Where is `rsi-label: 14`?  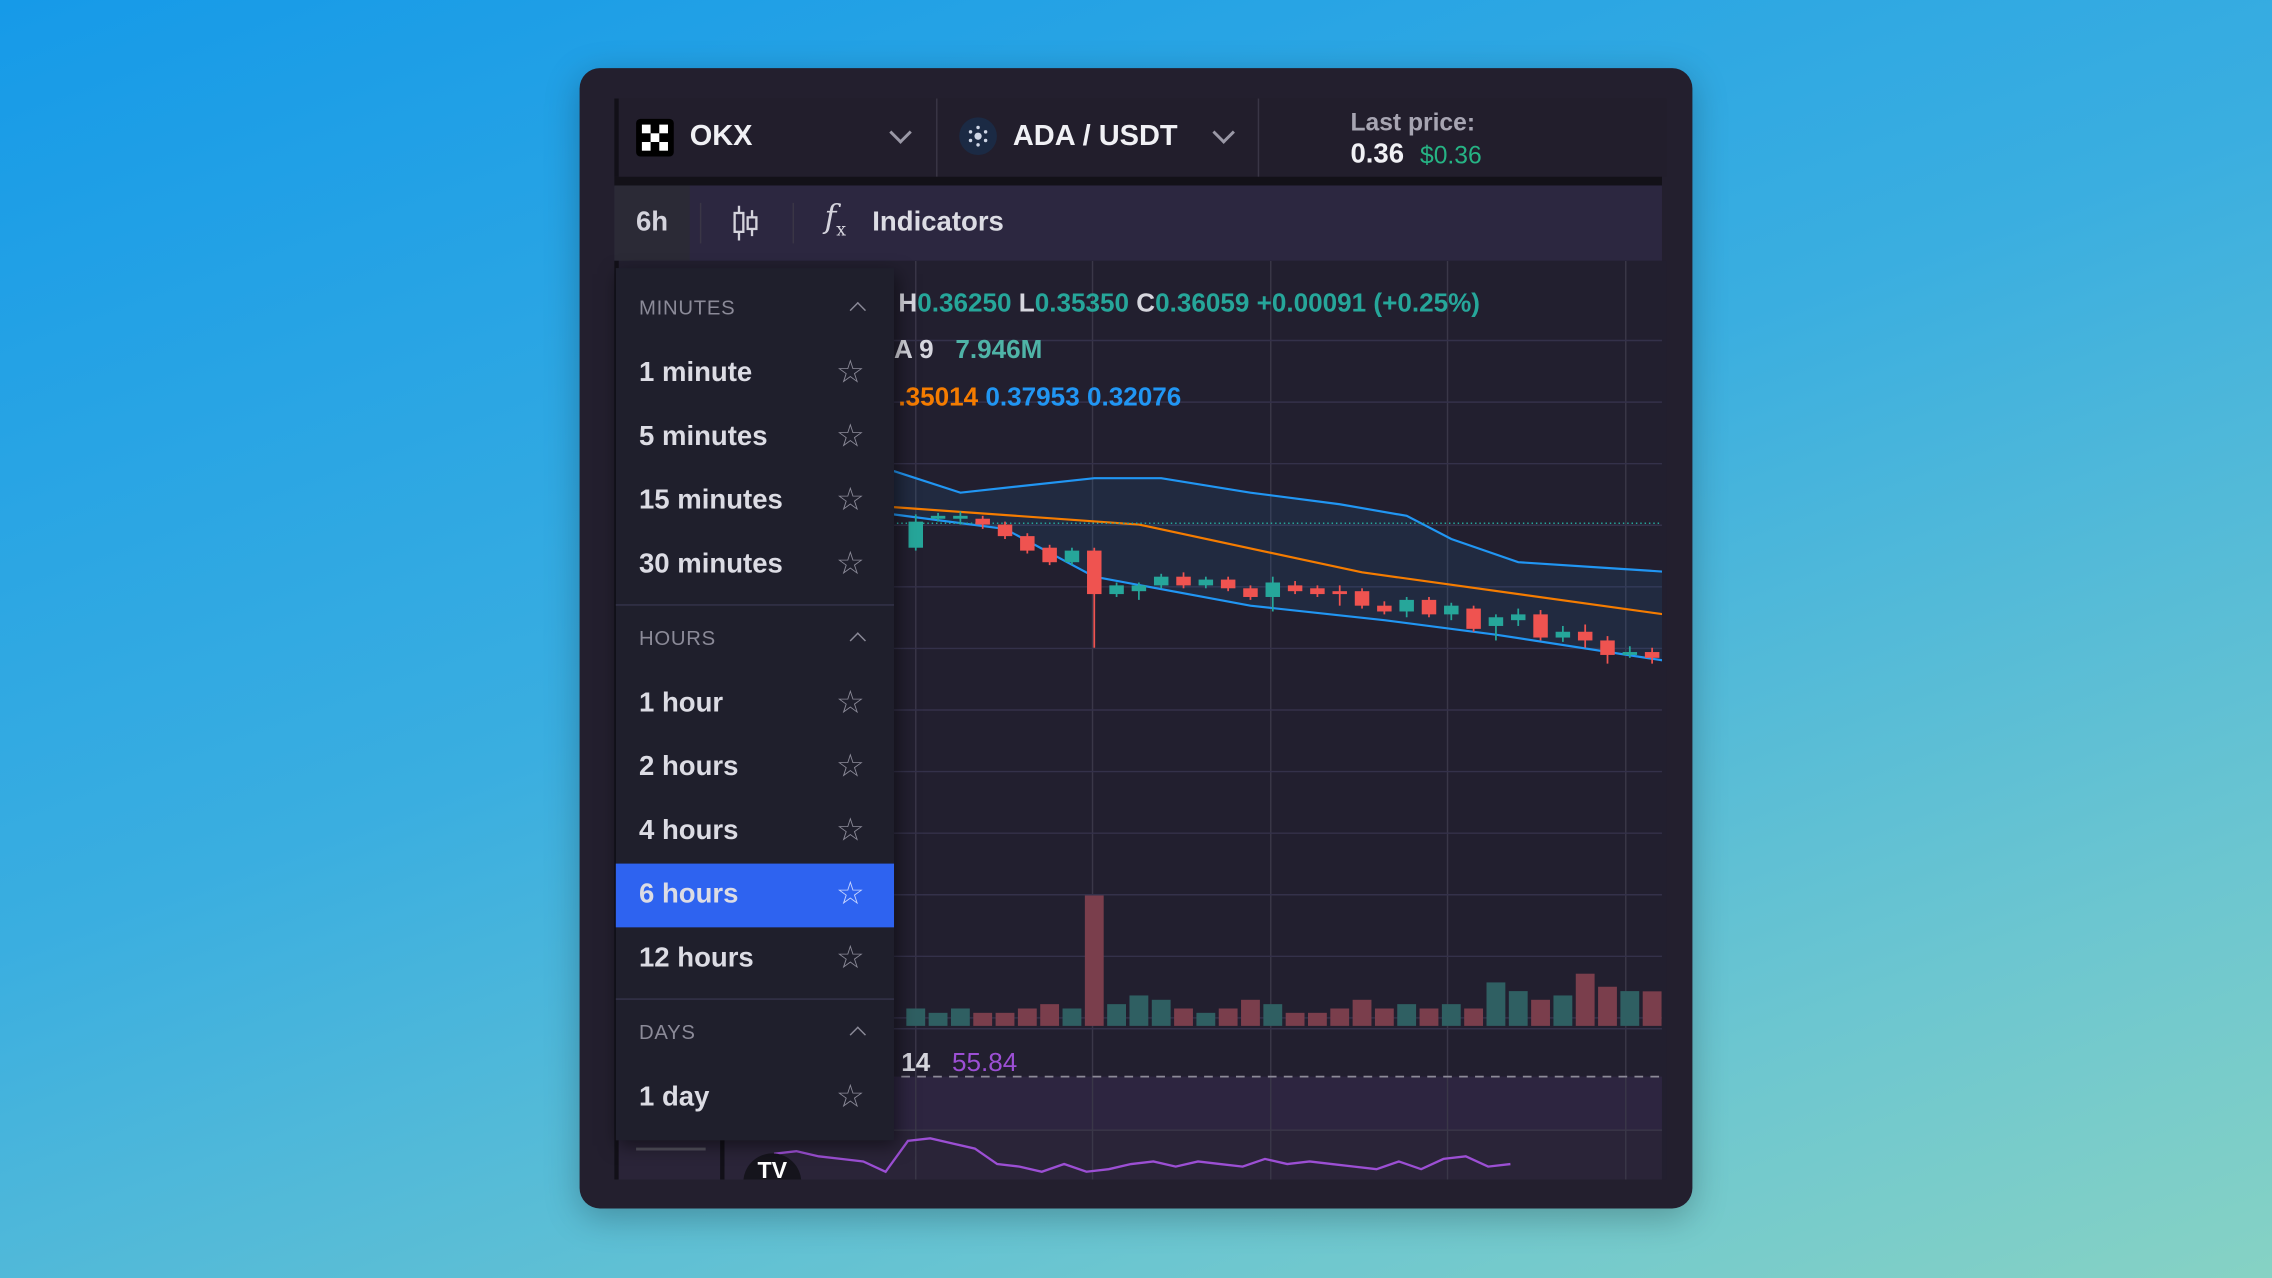 rsi-label: 14 is located at coordinates (916, 1062).